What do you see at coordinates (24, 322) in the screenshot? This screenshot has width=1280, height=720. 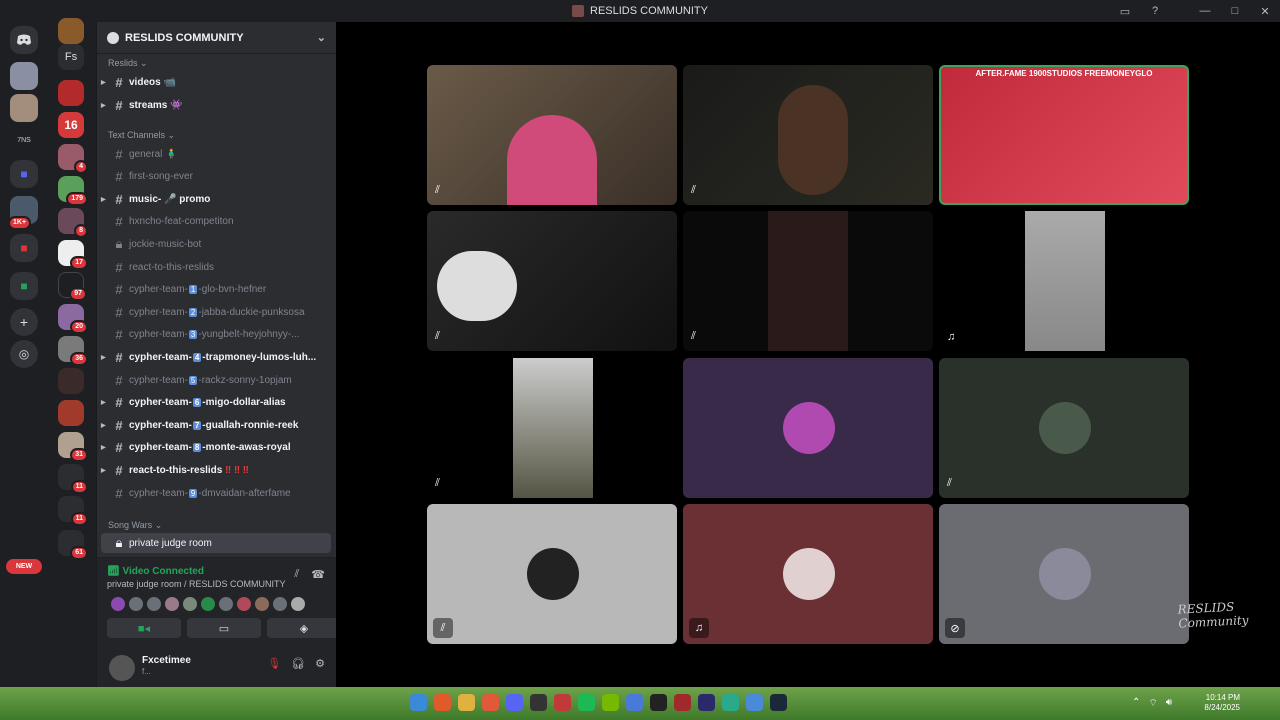 I see `add-server-icon: +` at bounding box center [24, 322].